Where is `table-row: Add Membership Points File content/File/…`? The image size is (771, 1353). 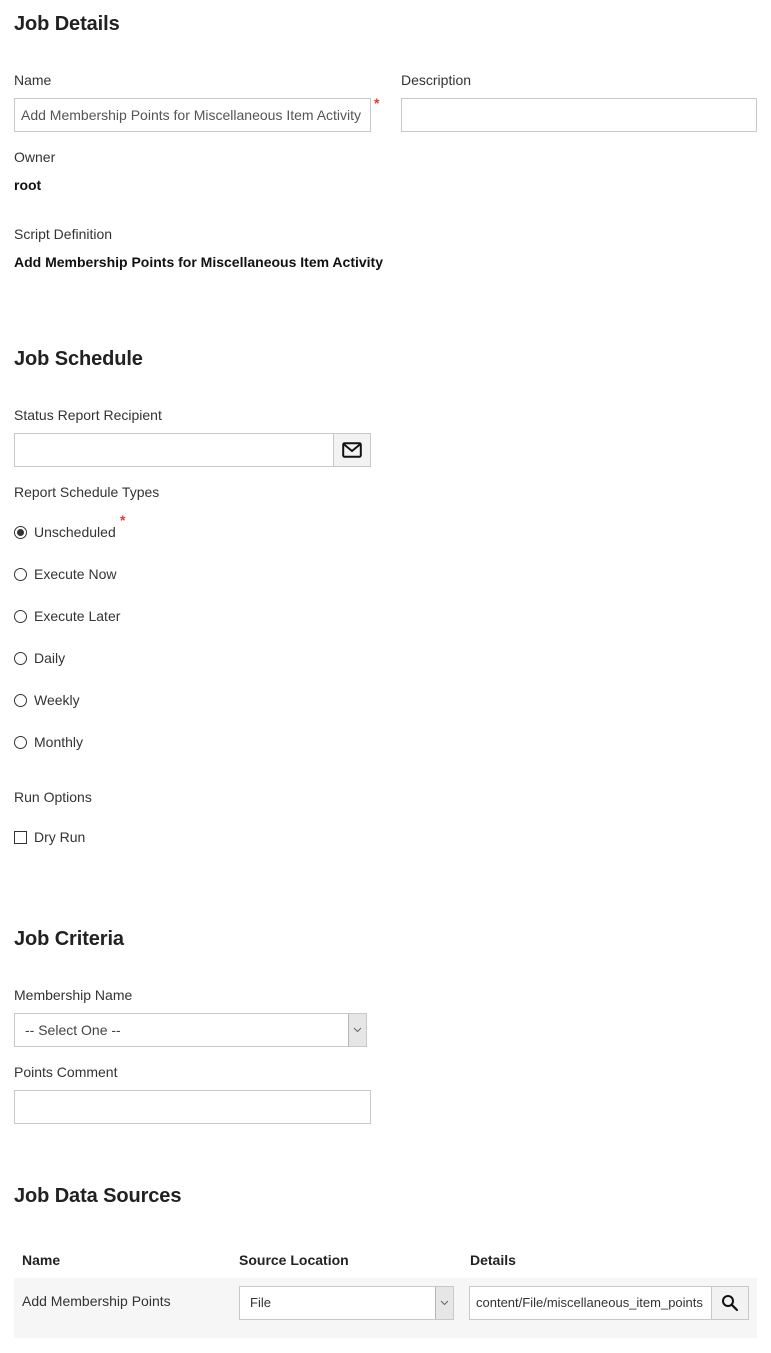 table-row: Add Membership Points File content/File/… is located at coordinates (385, 1308).